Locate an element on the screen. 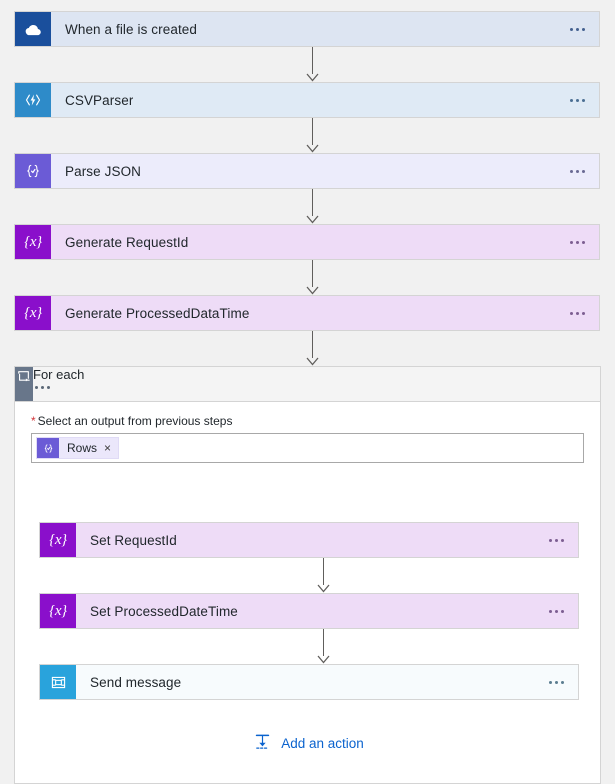 This screenshot has height=784, width=615. flow-node-title: Set RequestId is located at coordinates (133, 540).